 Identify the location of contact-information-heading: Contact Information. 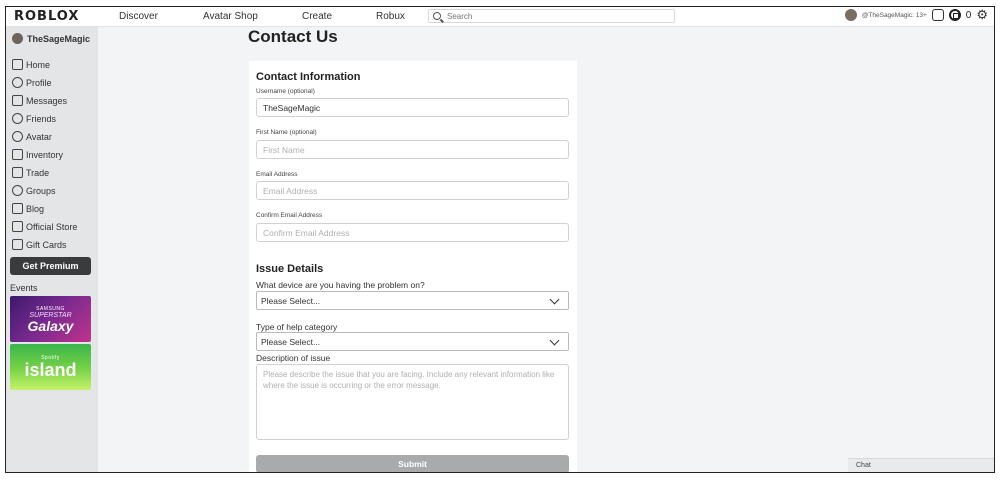
(308, 77).